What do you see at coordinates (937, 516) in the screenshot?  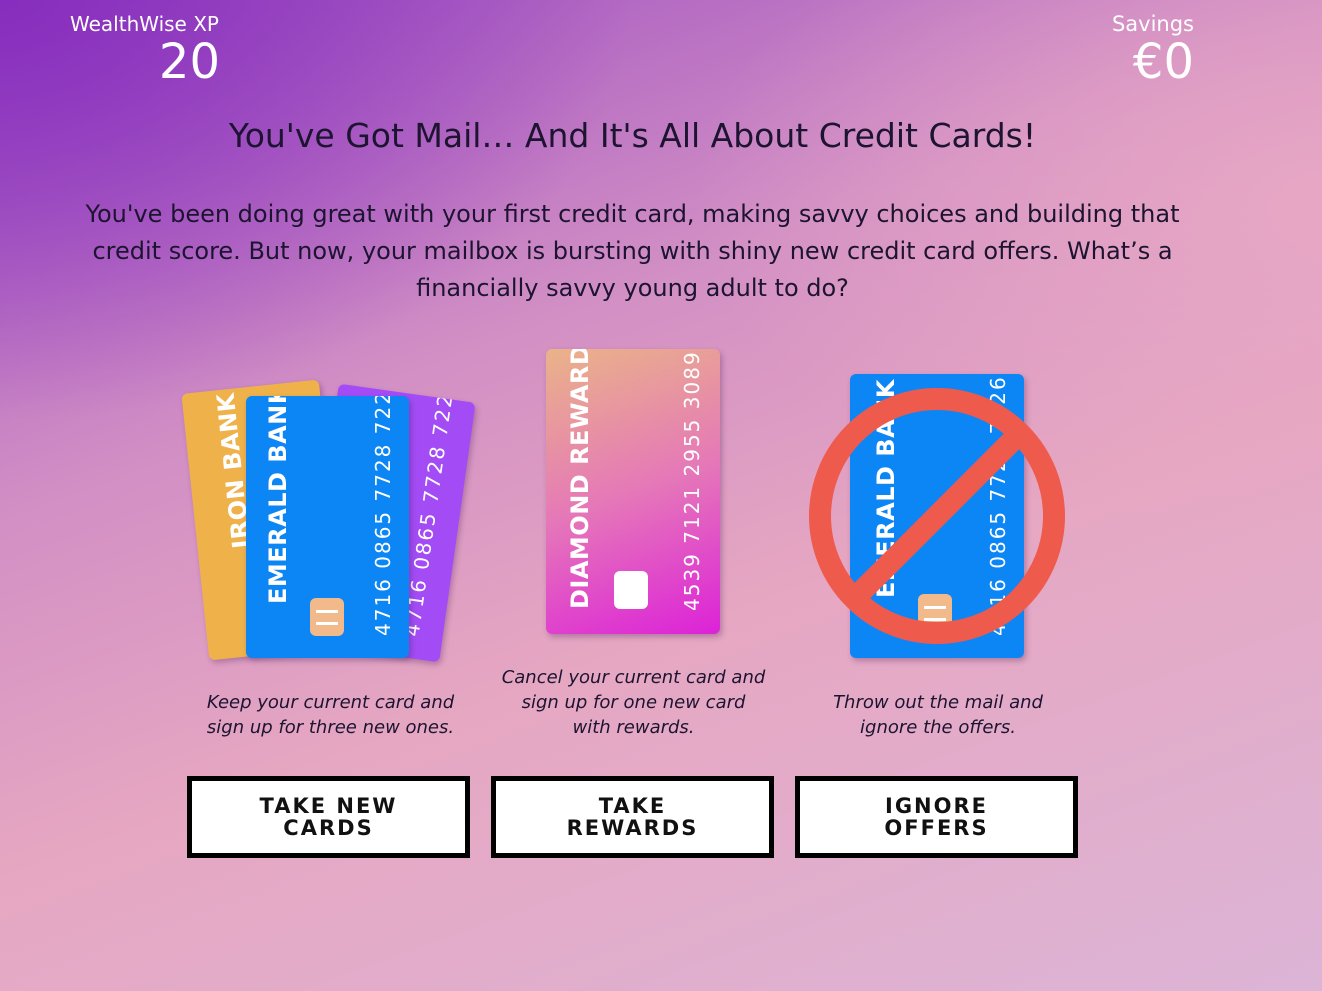 I see `prohibited-icon` at bounding box center [937, 516].